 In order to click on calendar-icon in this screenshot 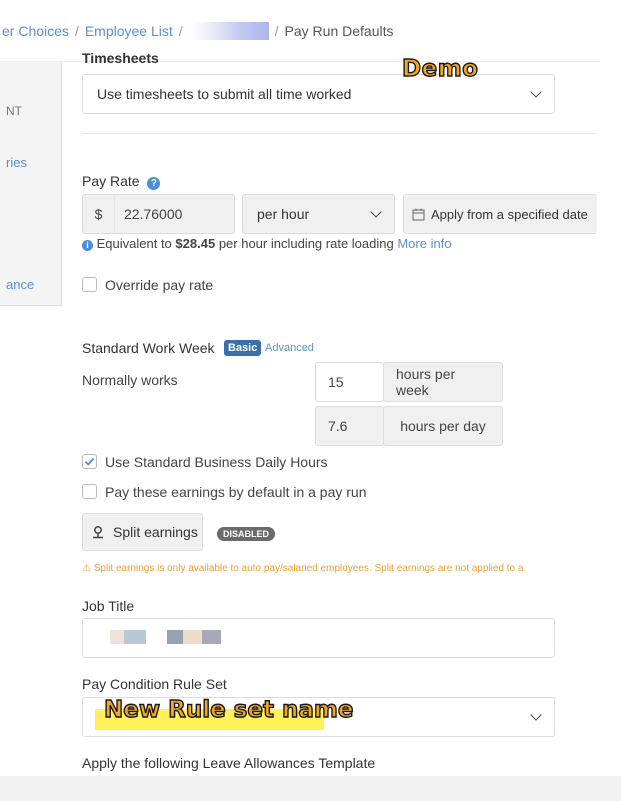, I will do `click(418, 214)`.